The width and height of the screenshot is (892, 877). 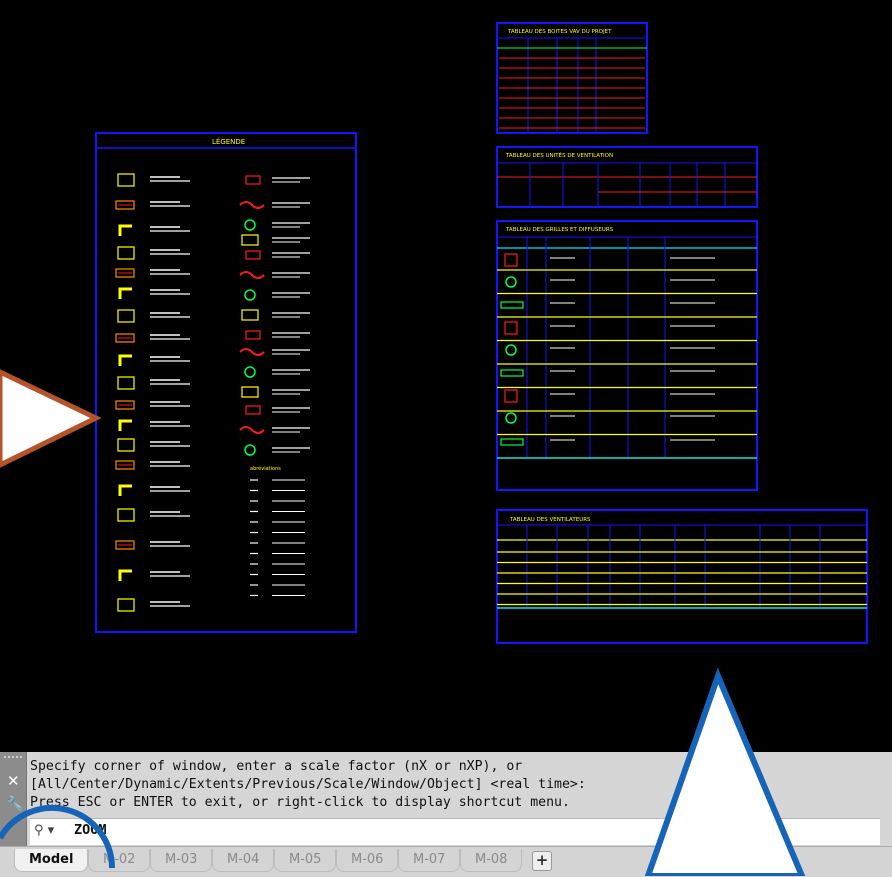 What do you see at coordinates (559, 155) in the screenshot?
I see `ventilation-units-title: TABLEAU DES UNITÉS DE VENTILATION` at bounding box center [559, 155].